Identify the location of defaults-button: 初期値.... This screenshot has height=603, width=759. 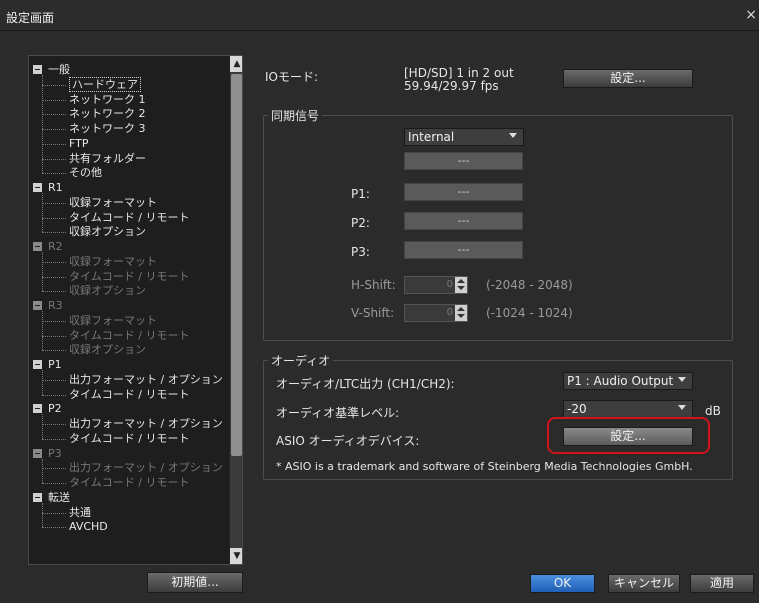
(195, 582).